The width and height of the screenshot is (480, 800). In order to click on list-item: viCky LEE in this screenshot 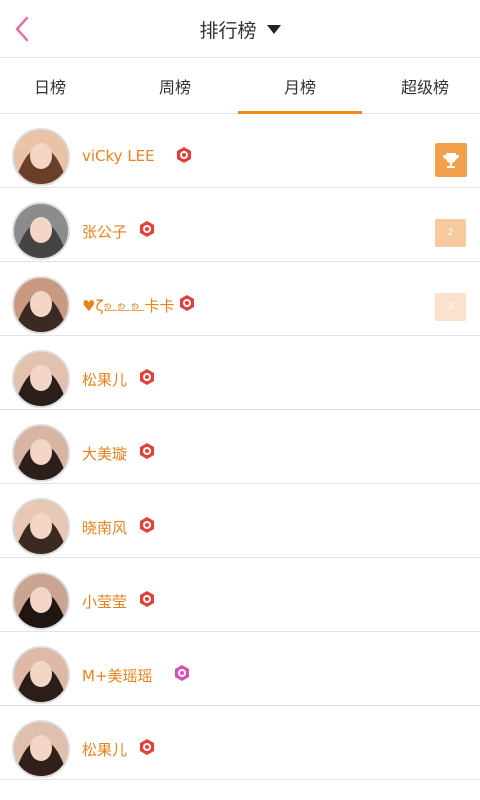, I will do `click(240, 151)`.